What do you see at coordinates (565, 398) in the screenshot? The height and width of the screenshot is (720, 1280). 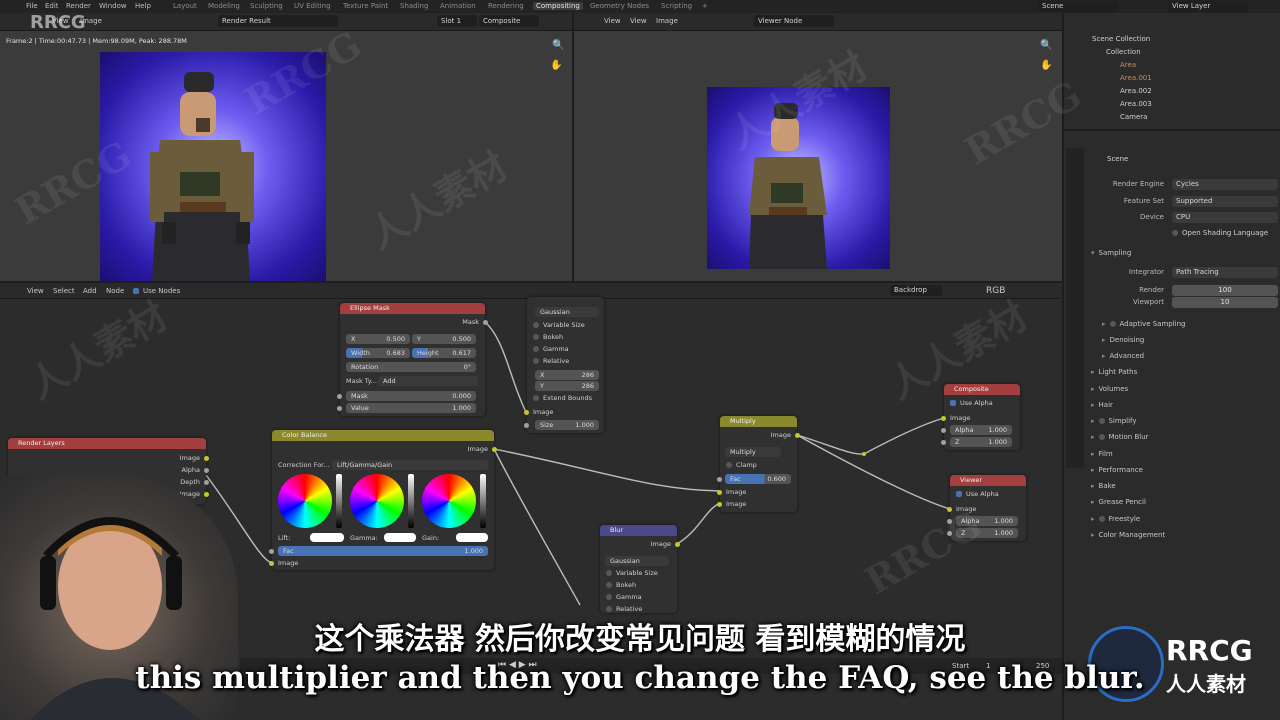 I see `blur-top-extend-bounds: Extend Bounds` at bounding box center [565, 398].